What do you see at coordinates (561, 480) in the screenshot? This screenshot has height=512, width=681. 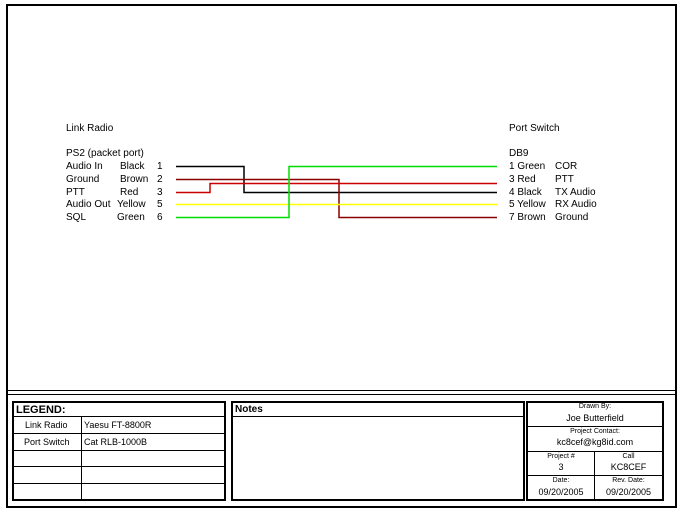 I see `date-label: Date:` at bounding box center [561, 480].